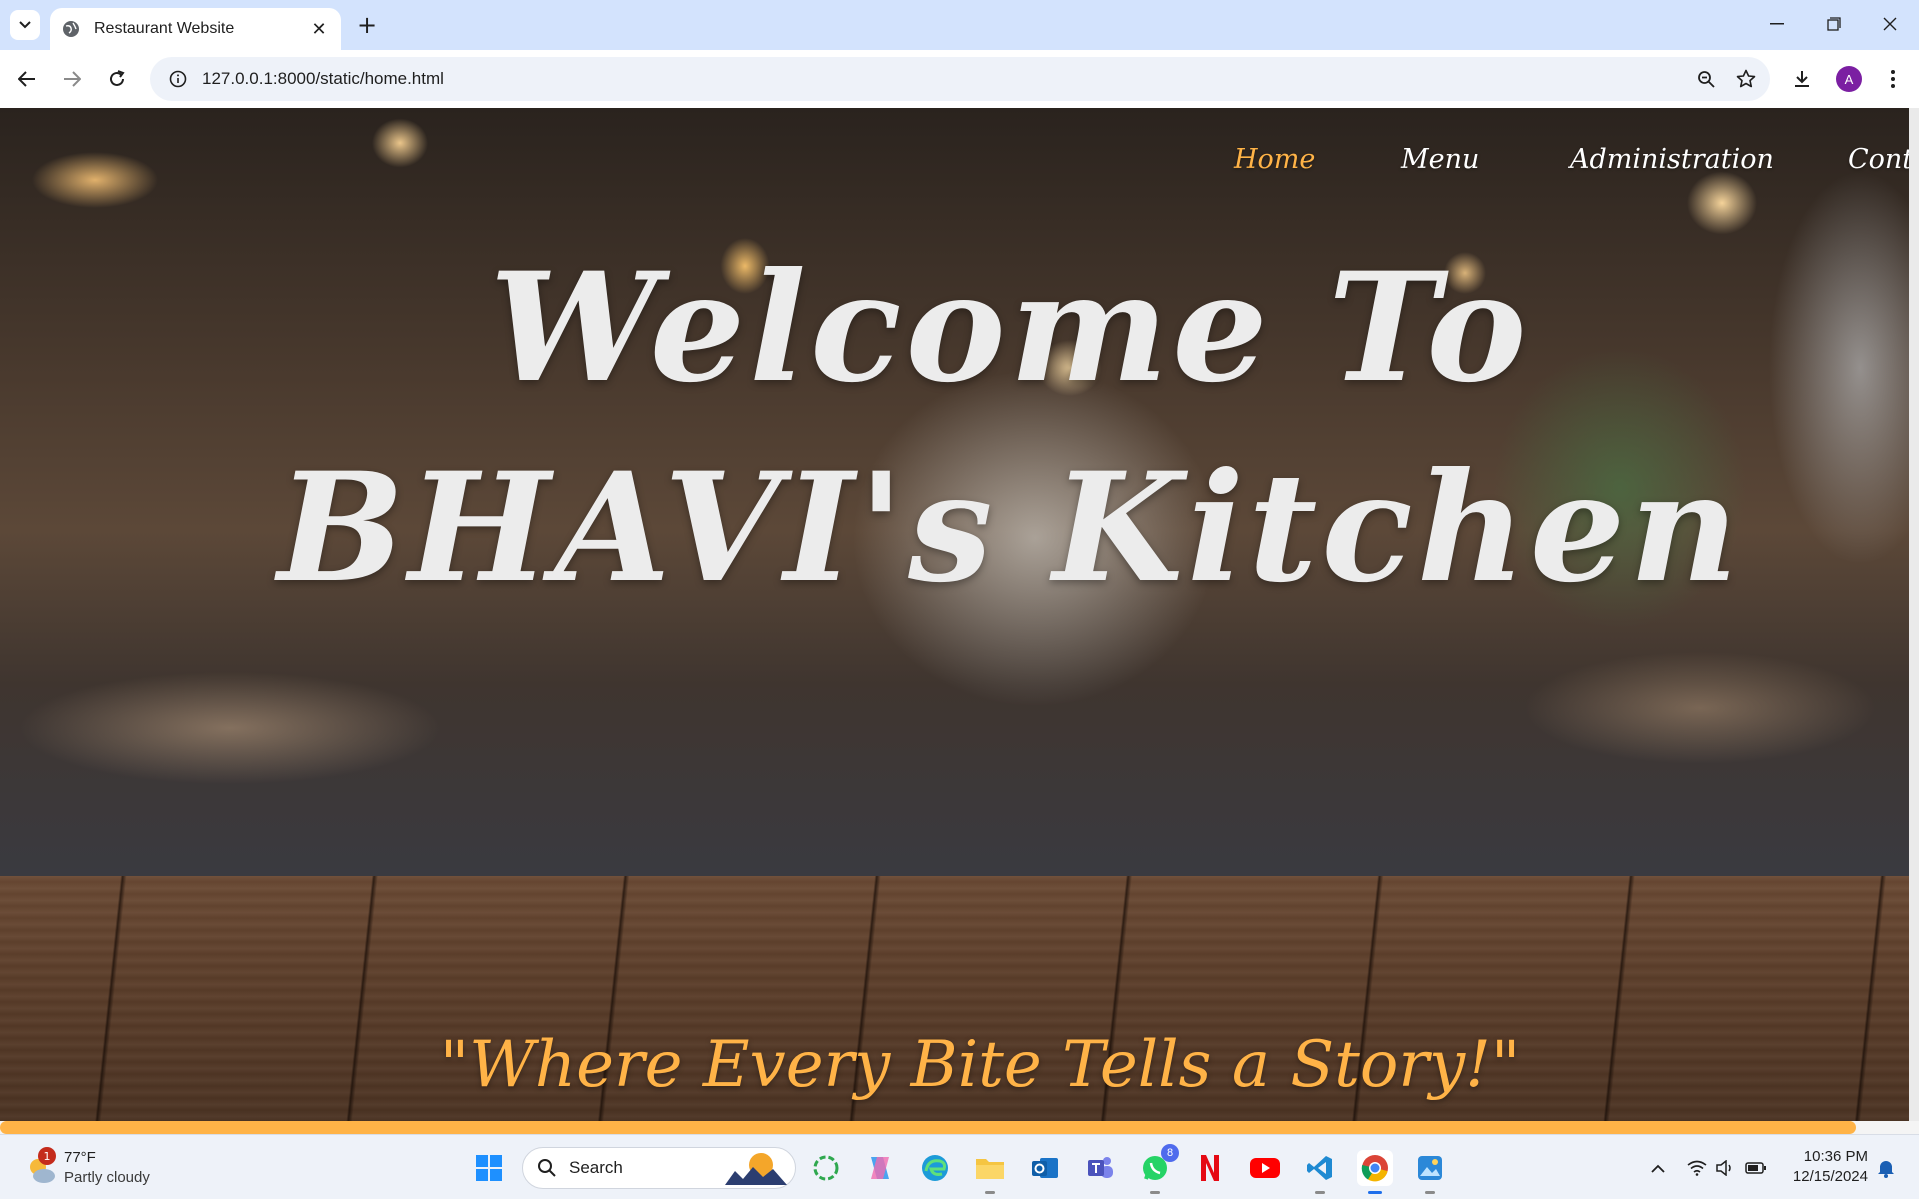  I want to click on chrome-app, so click(1375, 1172).